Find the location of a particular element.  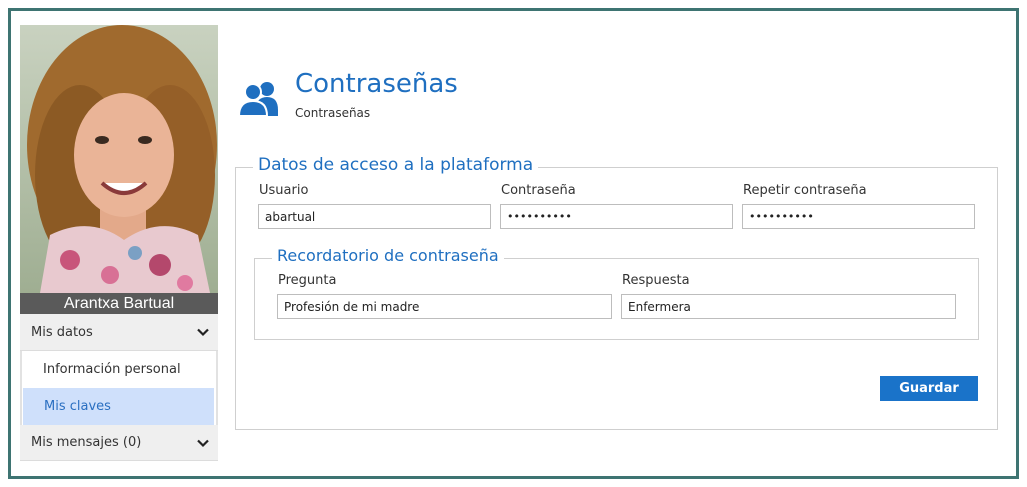

breadcrumb: Contraseñas is located at coordinates (333, 113).